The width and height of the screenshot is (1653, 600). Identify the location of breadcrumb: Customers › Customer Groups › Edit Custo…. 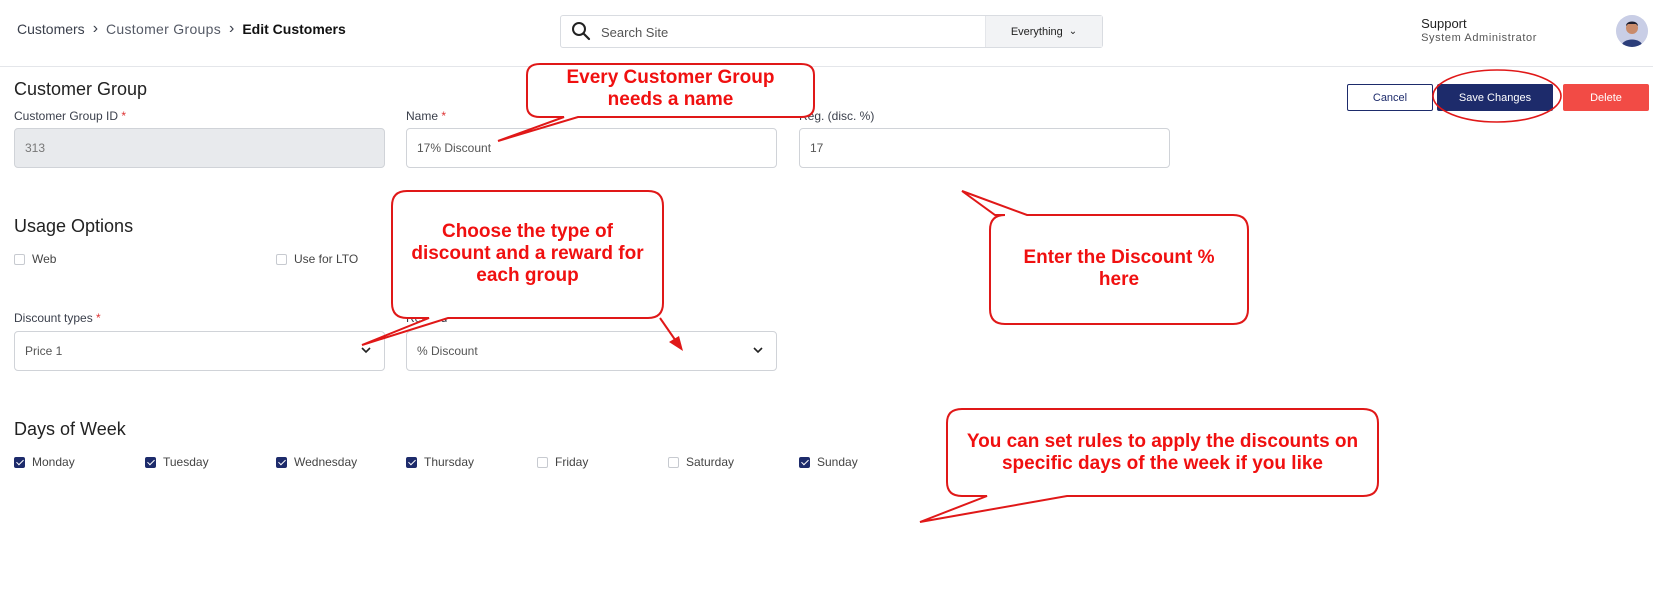
(181, 29).